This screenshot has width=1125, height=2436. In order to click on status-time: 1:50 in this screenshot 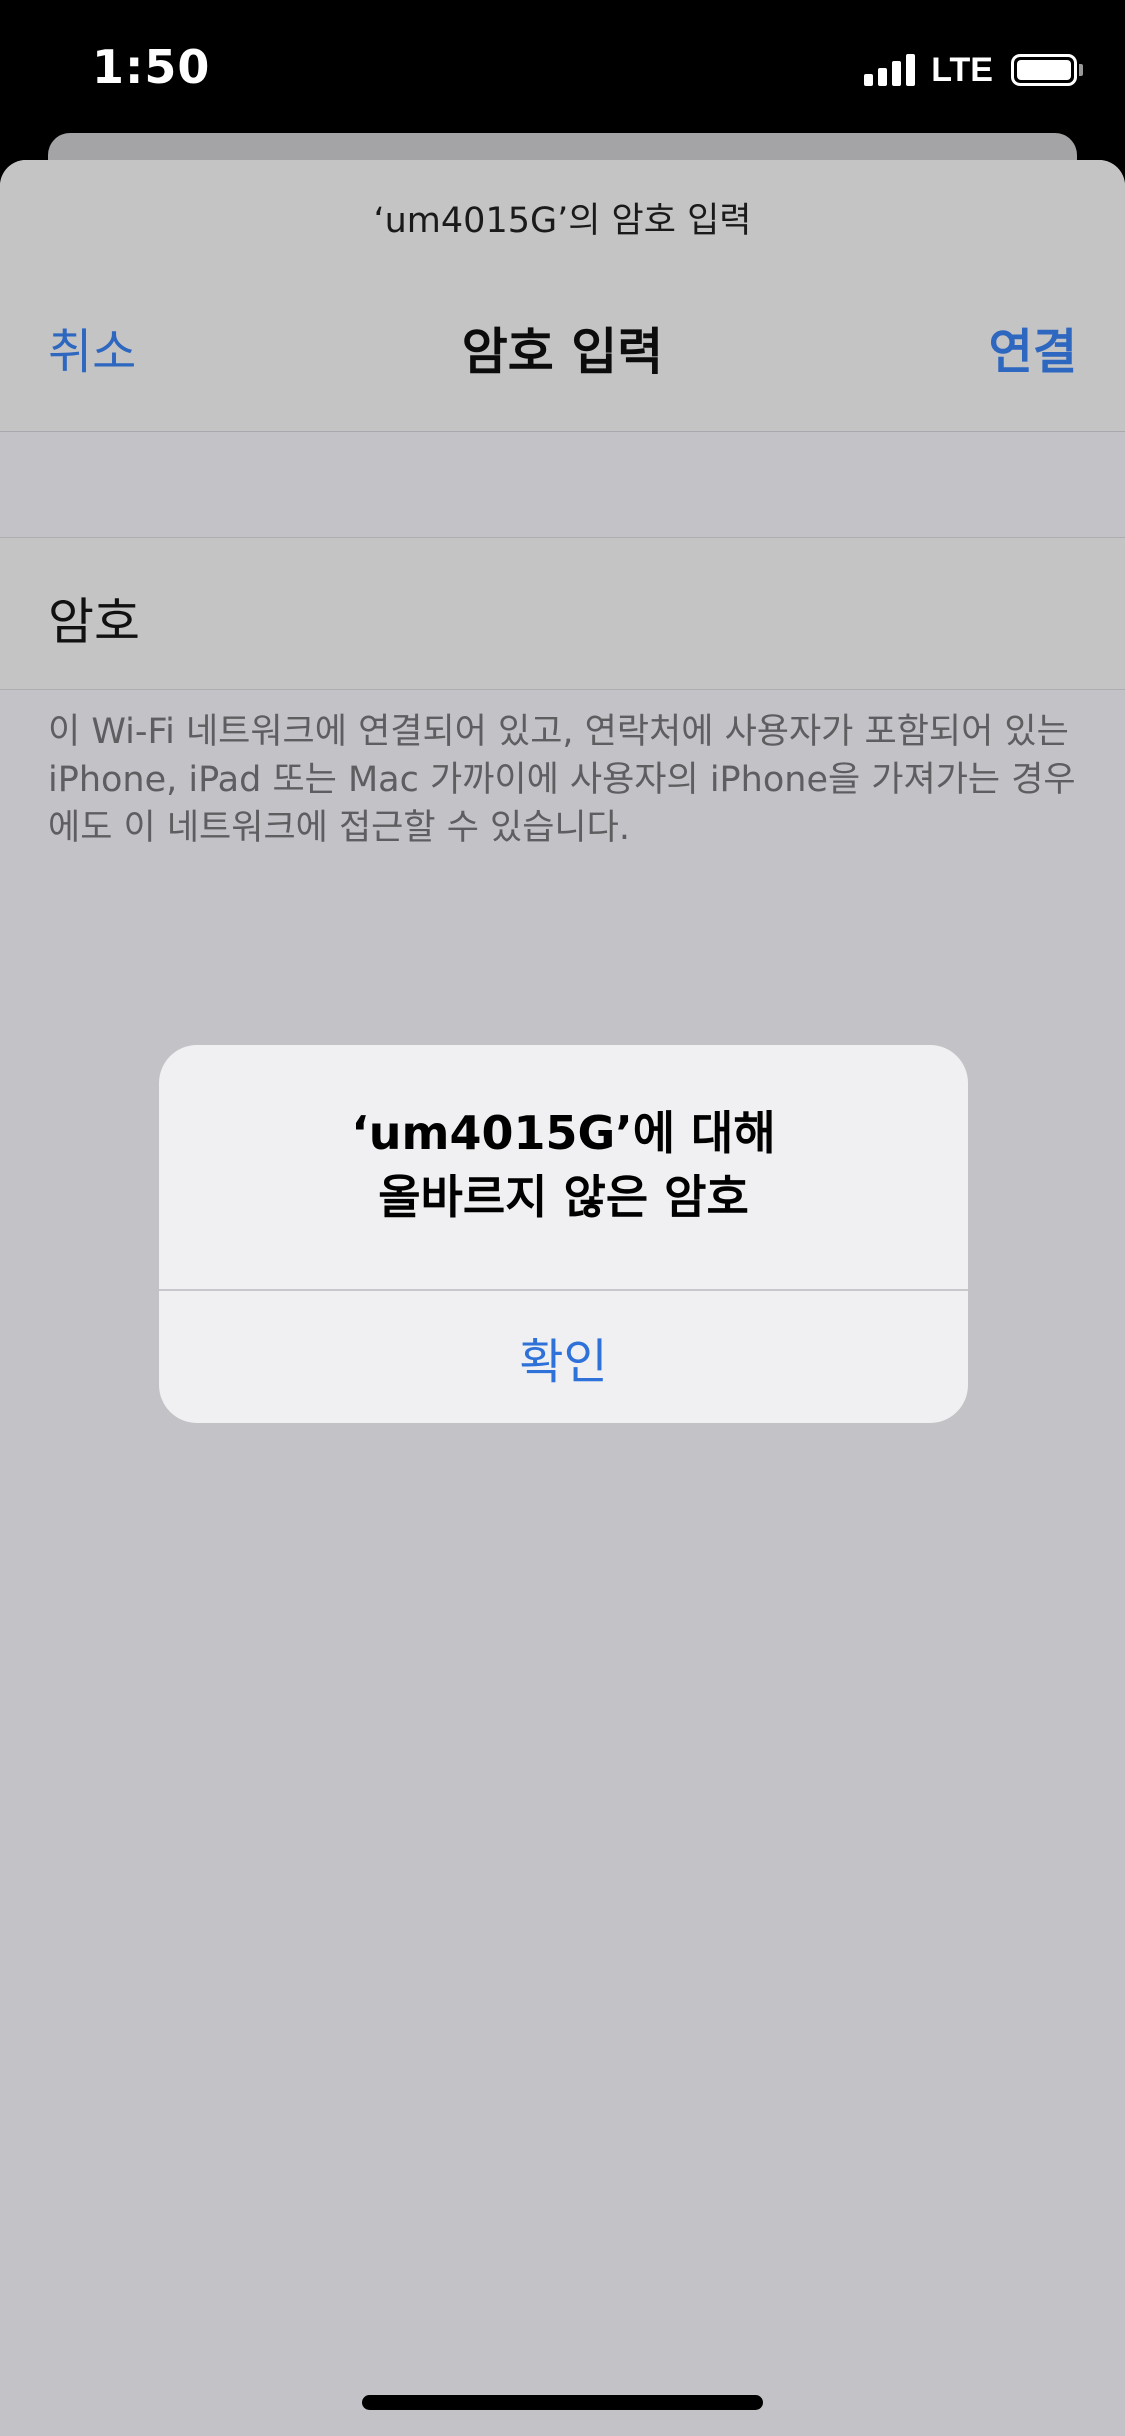, I will do `click(151, 67)`.